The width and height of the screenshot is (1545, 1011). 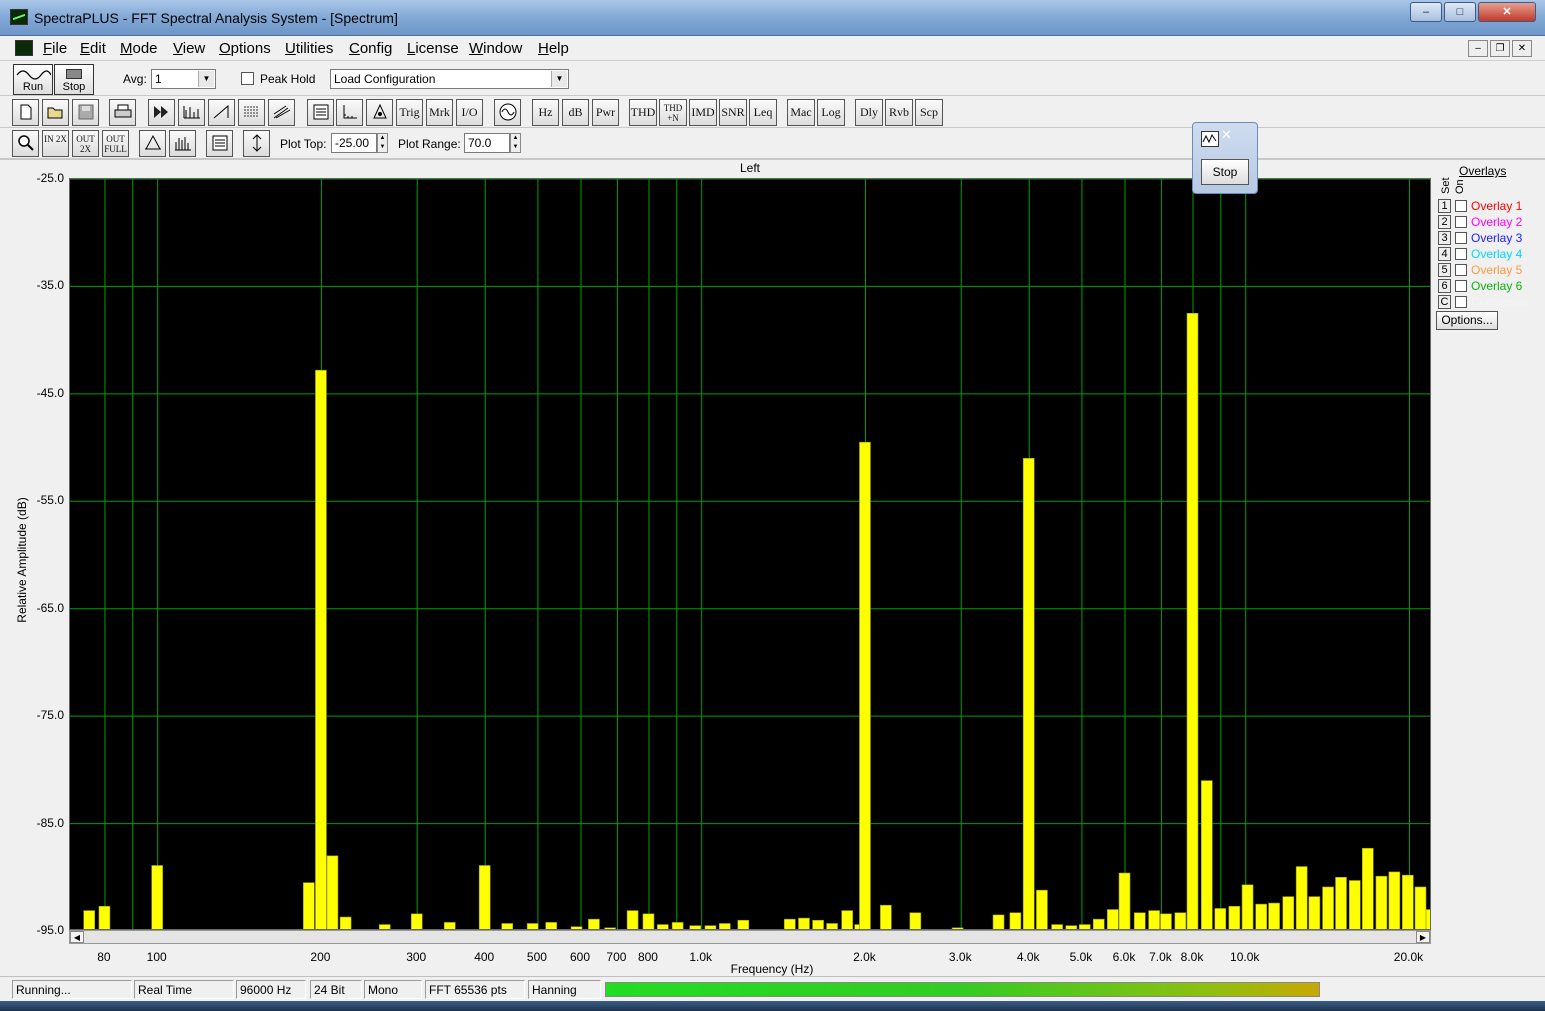 What do you see at coordinates (553, 48) in the screenshot?
I see `menu-help: Help` at bounding box center [553, 48].